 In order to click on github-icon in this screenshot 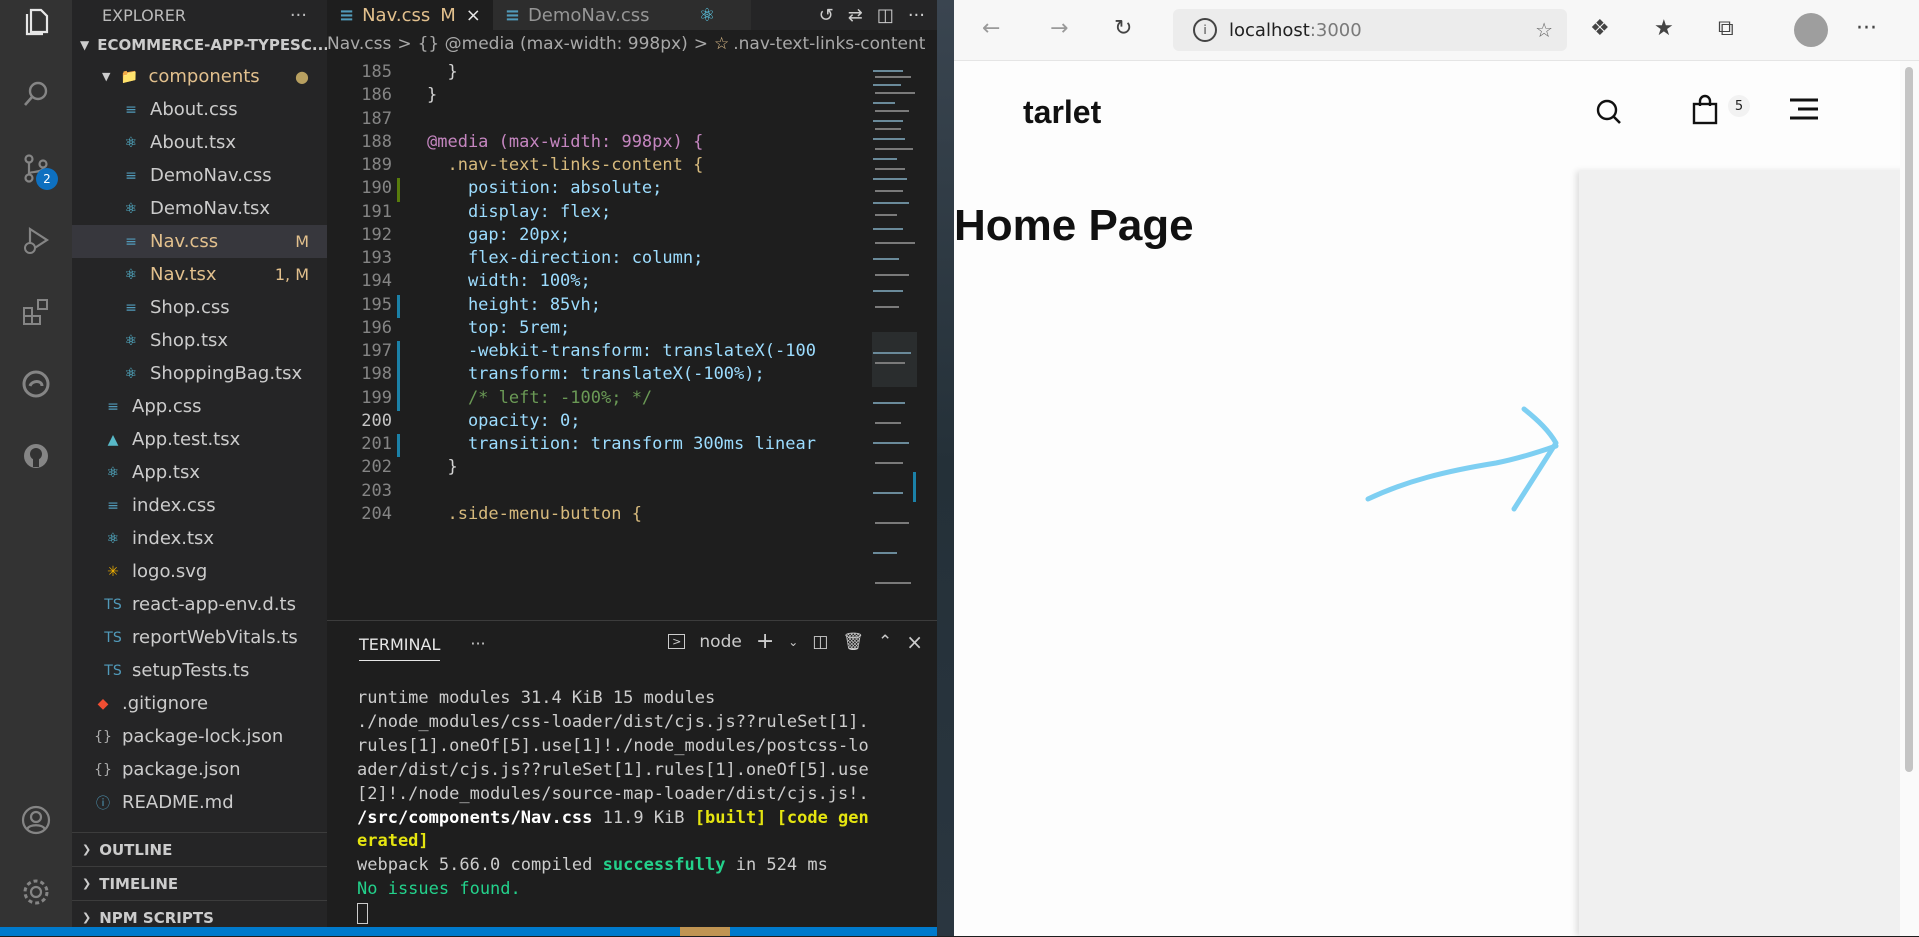, I will do `click(36, 456)`.